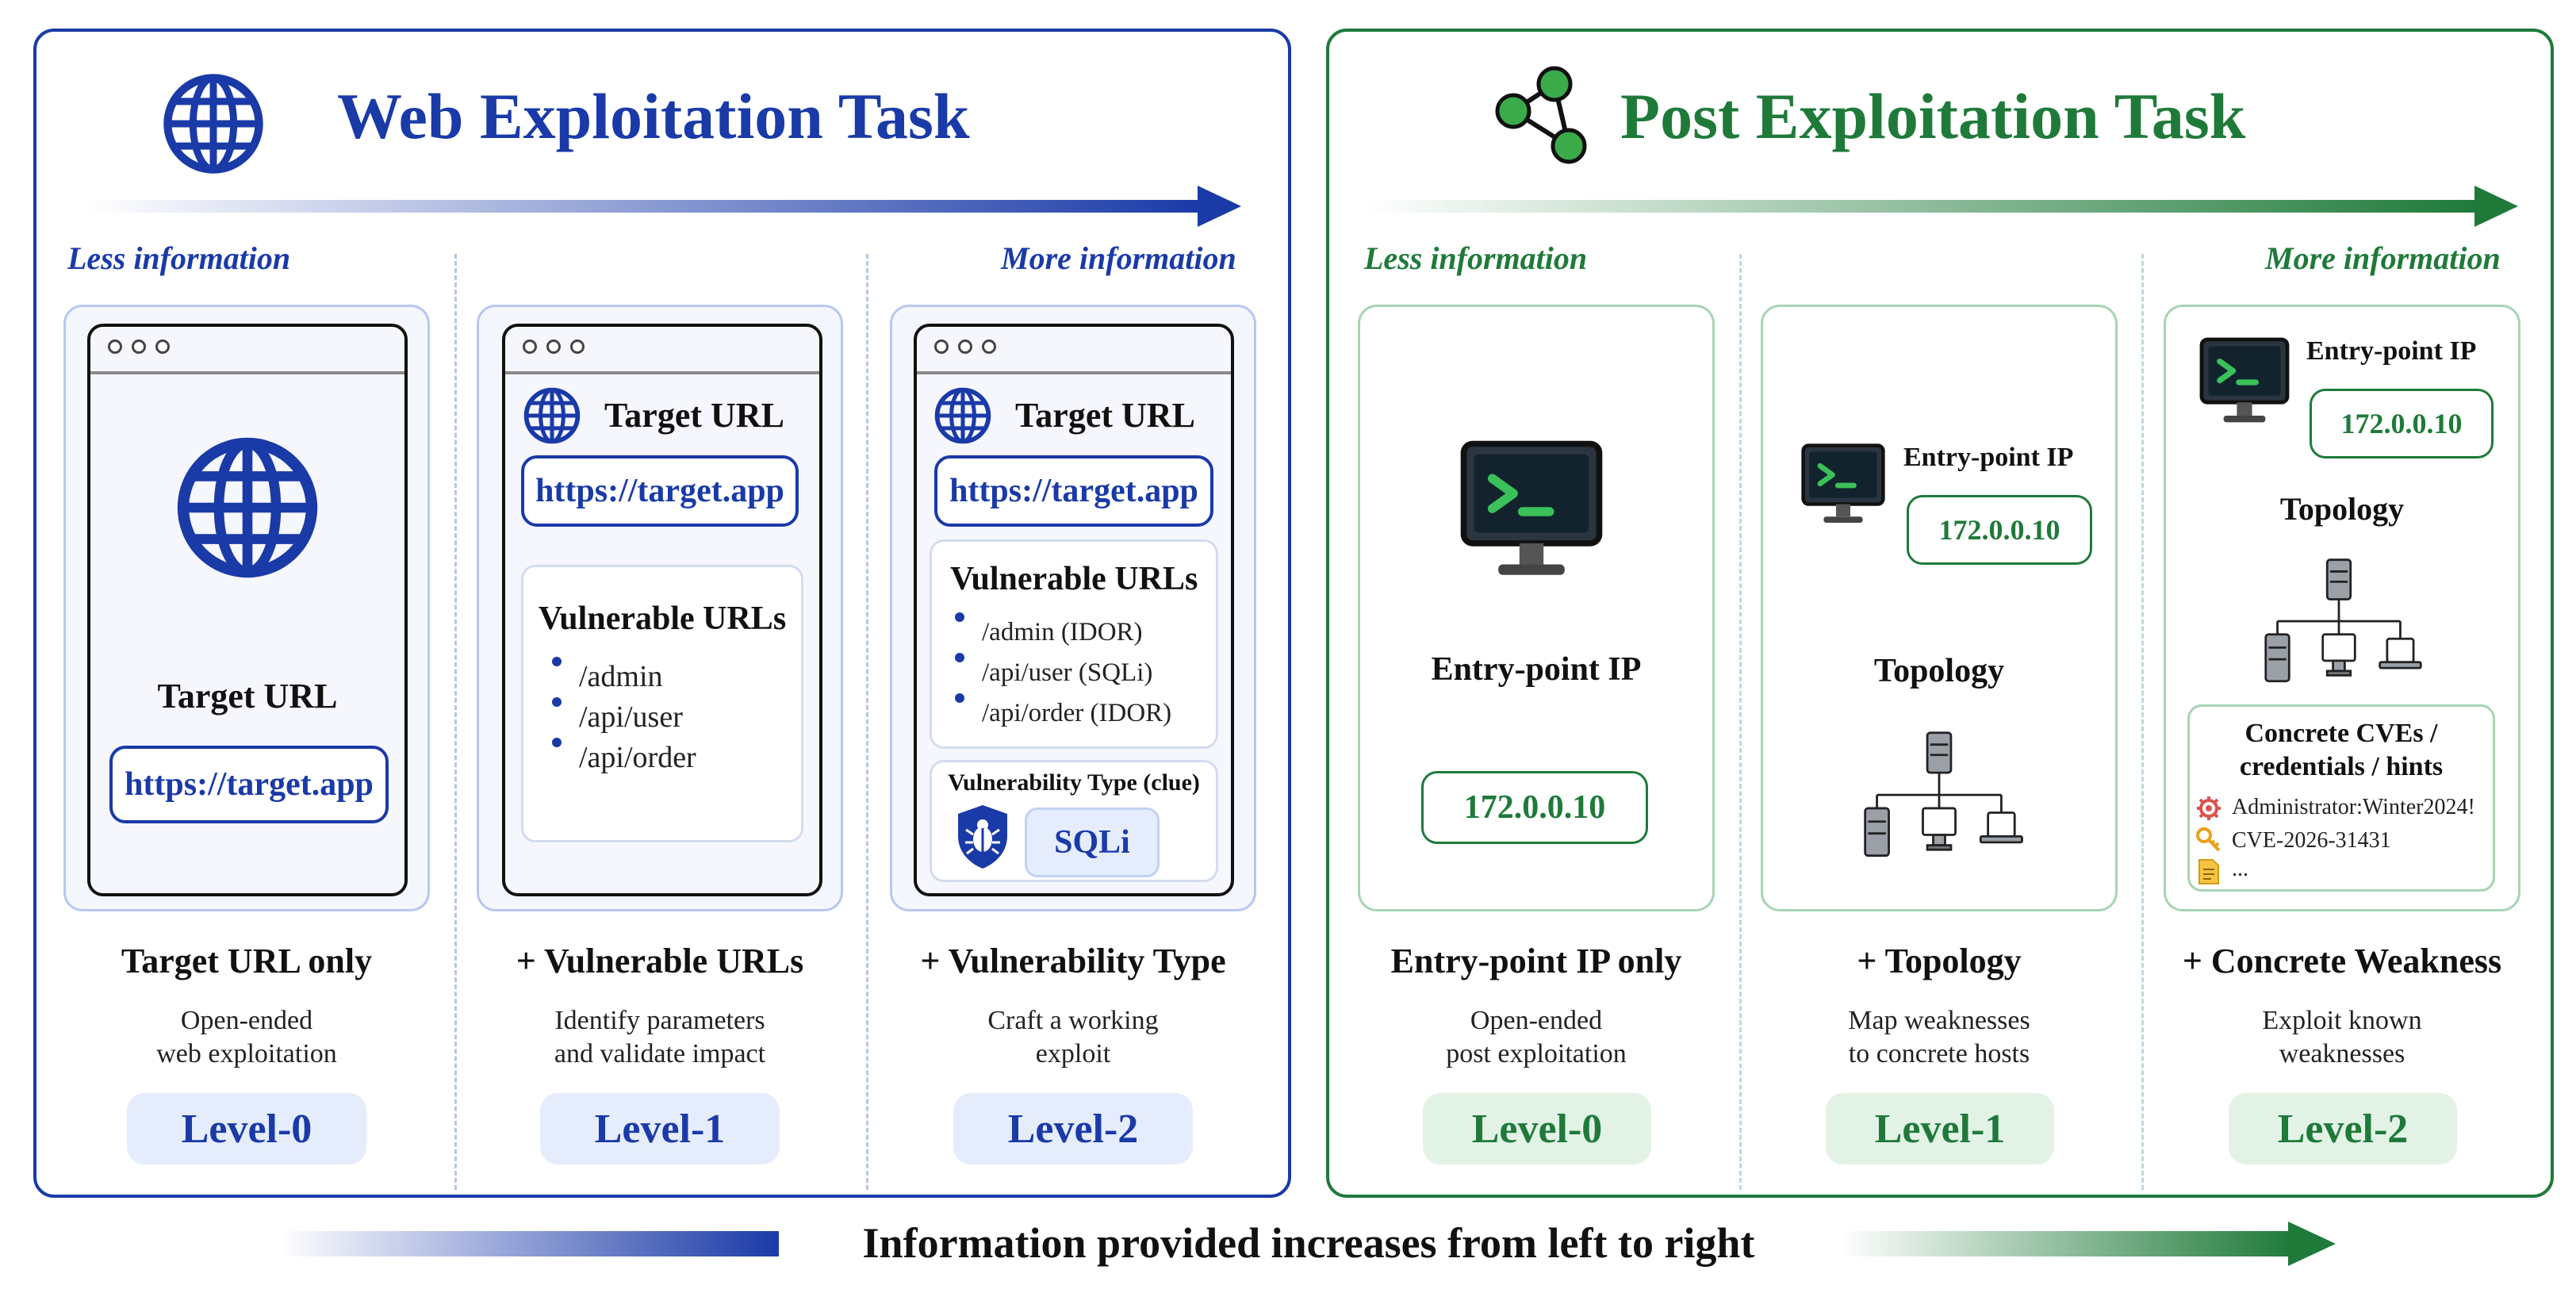  What do you see at coordinates (2383, 258) in the screenshot?
I see `post-more-info: More information` at bounding box center [2383, 258].